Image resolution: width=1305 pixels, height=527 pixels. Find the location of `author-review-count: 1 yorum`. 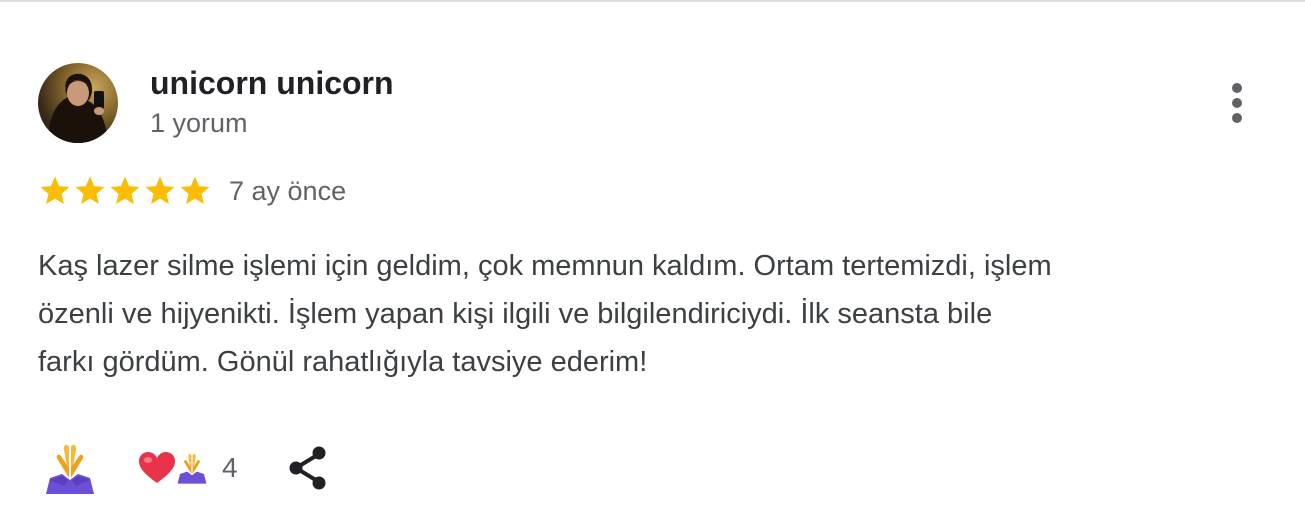

author-review-count: 1 yorum is located at coordinates (199, 123).